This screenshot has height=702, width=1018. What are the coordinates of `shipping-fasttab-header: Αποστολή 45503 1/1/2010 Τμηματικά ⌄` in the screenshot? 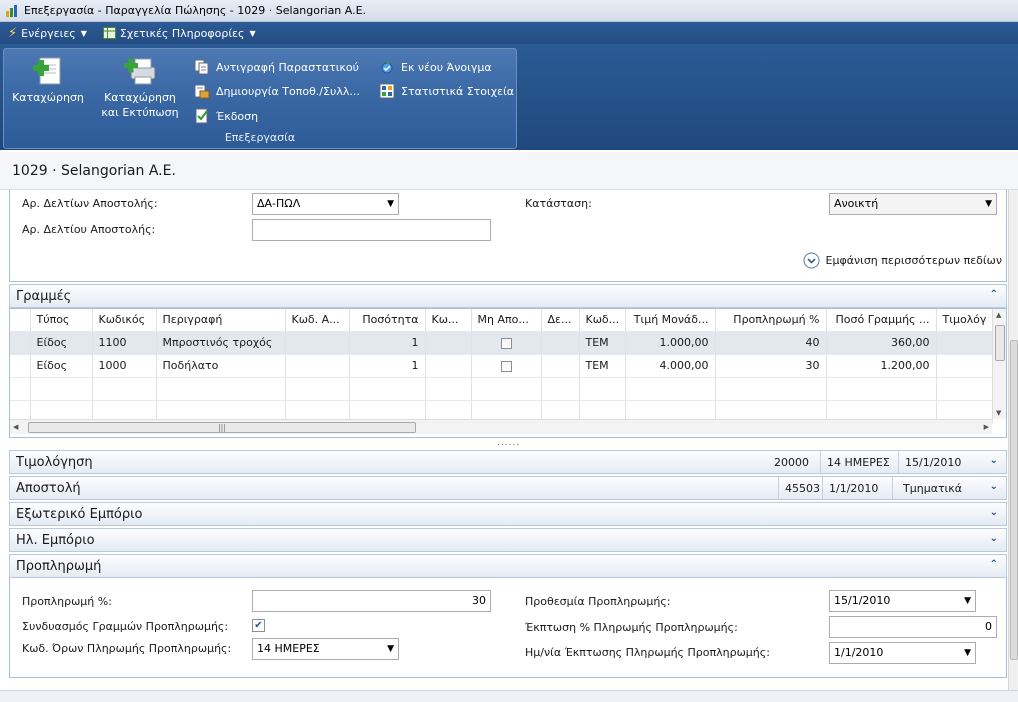 It's located at (508, 488).